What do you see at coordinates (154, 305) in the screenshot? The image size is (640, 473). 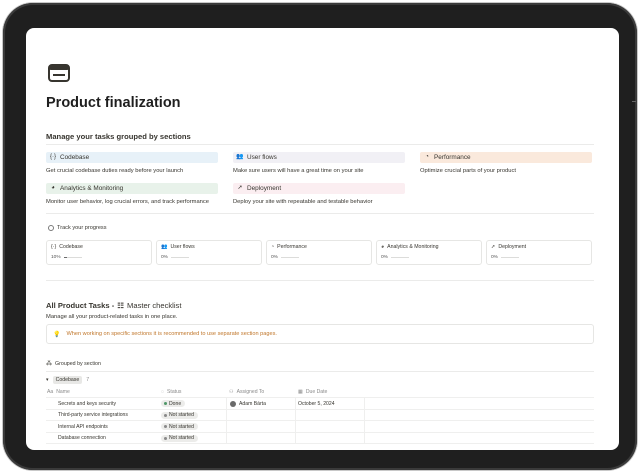 I see `checklist-link: Master checklist` at bounding box center [154, 305].